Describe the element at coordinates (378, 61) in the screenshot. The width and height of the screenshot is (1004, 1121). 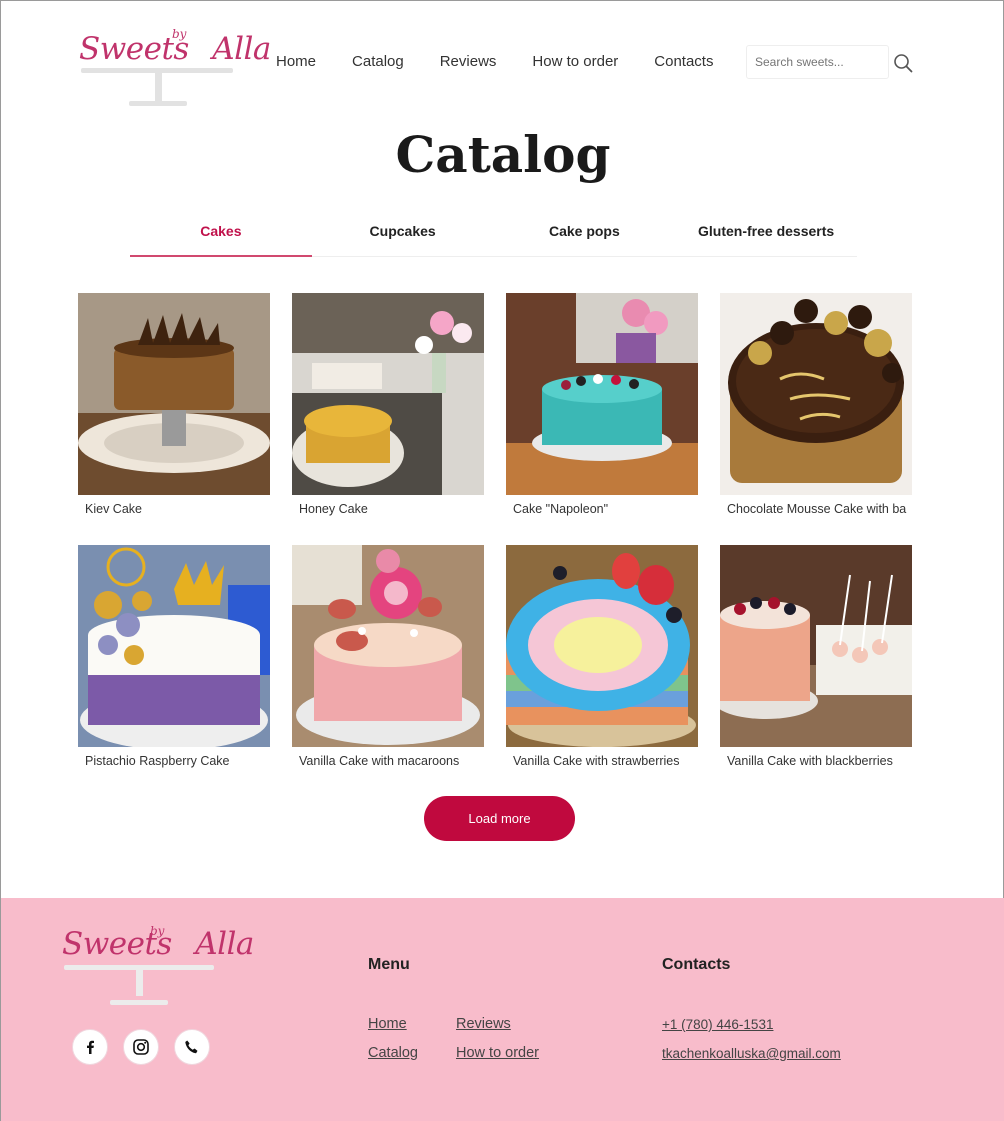
I see `nav-catalog: Catalog` at that location.